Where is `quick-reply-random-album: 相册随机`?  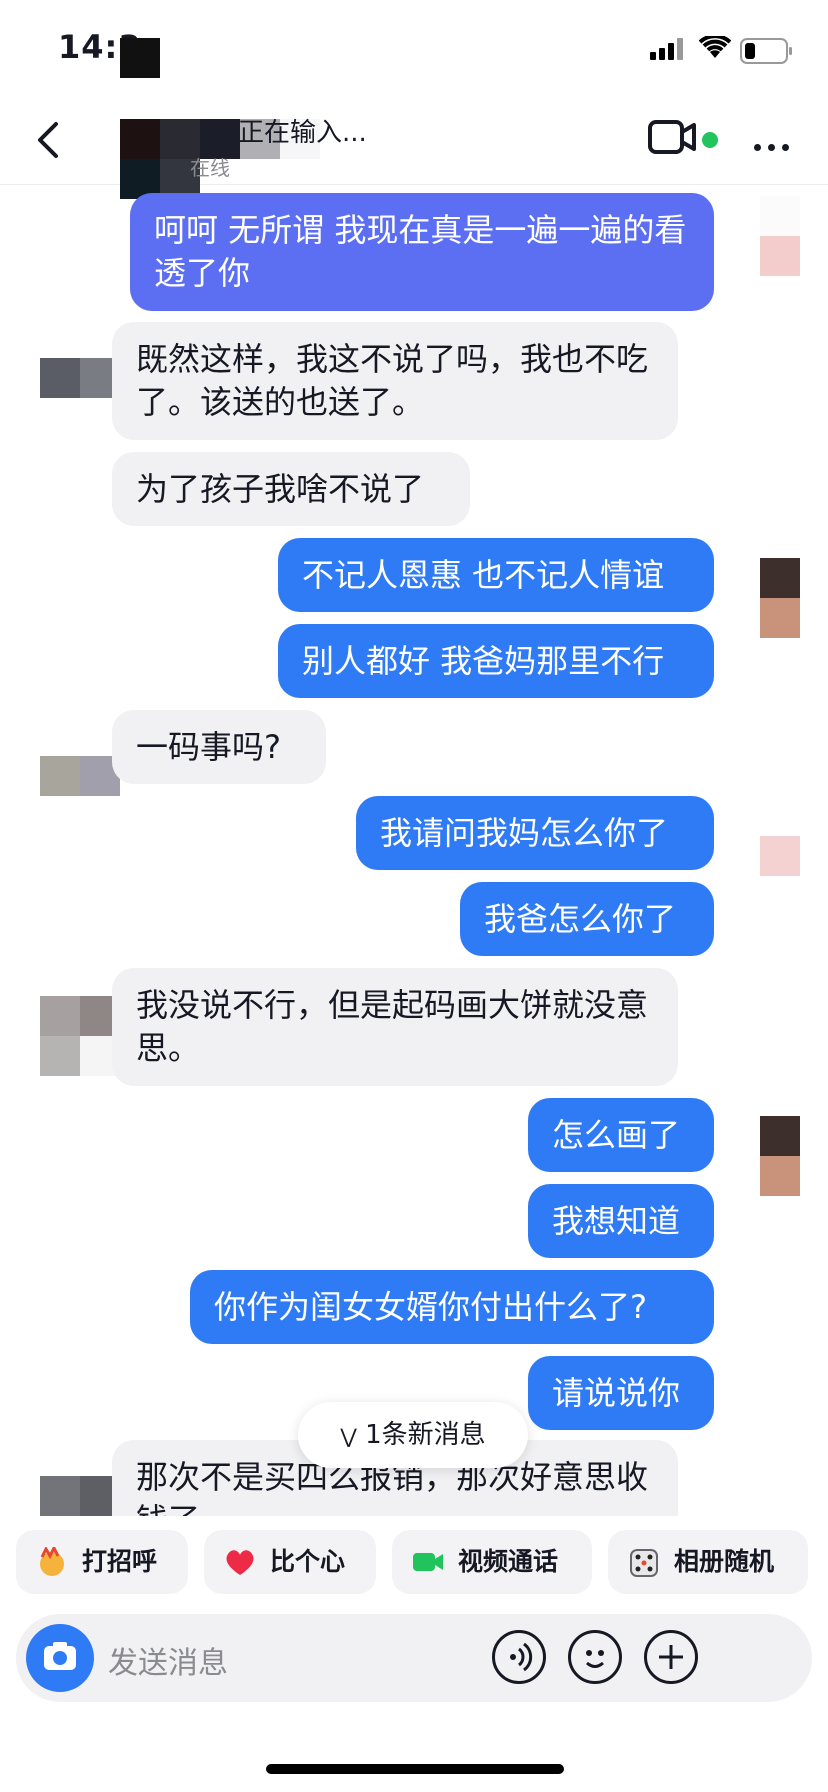 quick-reply-random-album: 相册随机 is located at coordinates (708, 1562).